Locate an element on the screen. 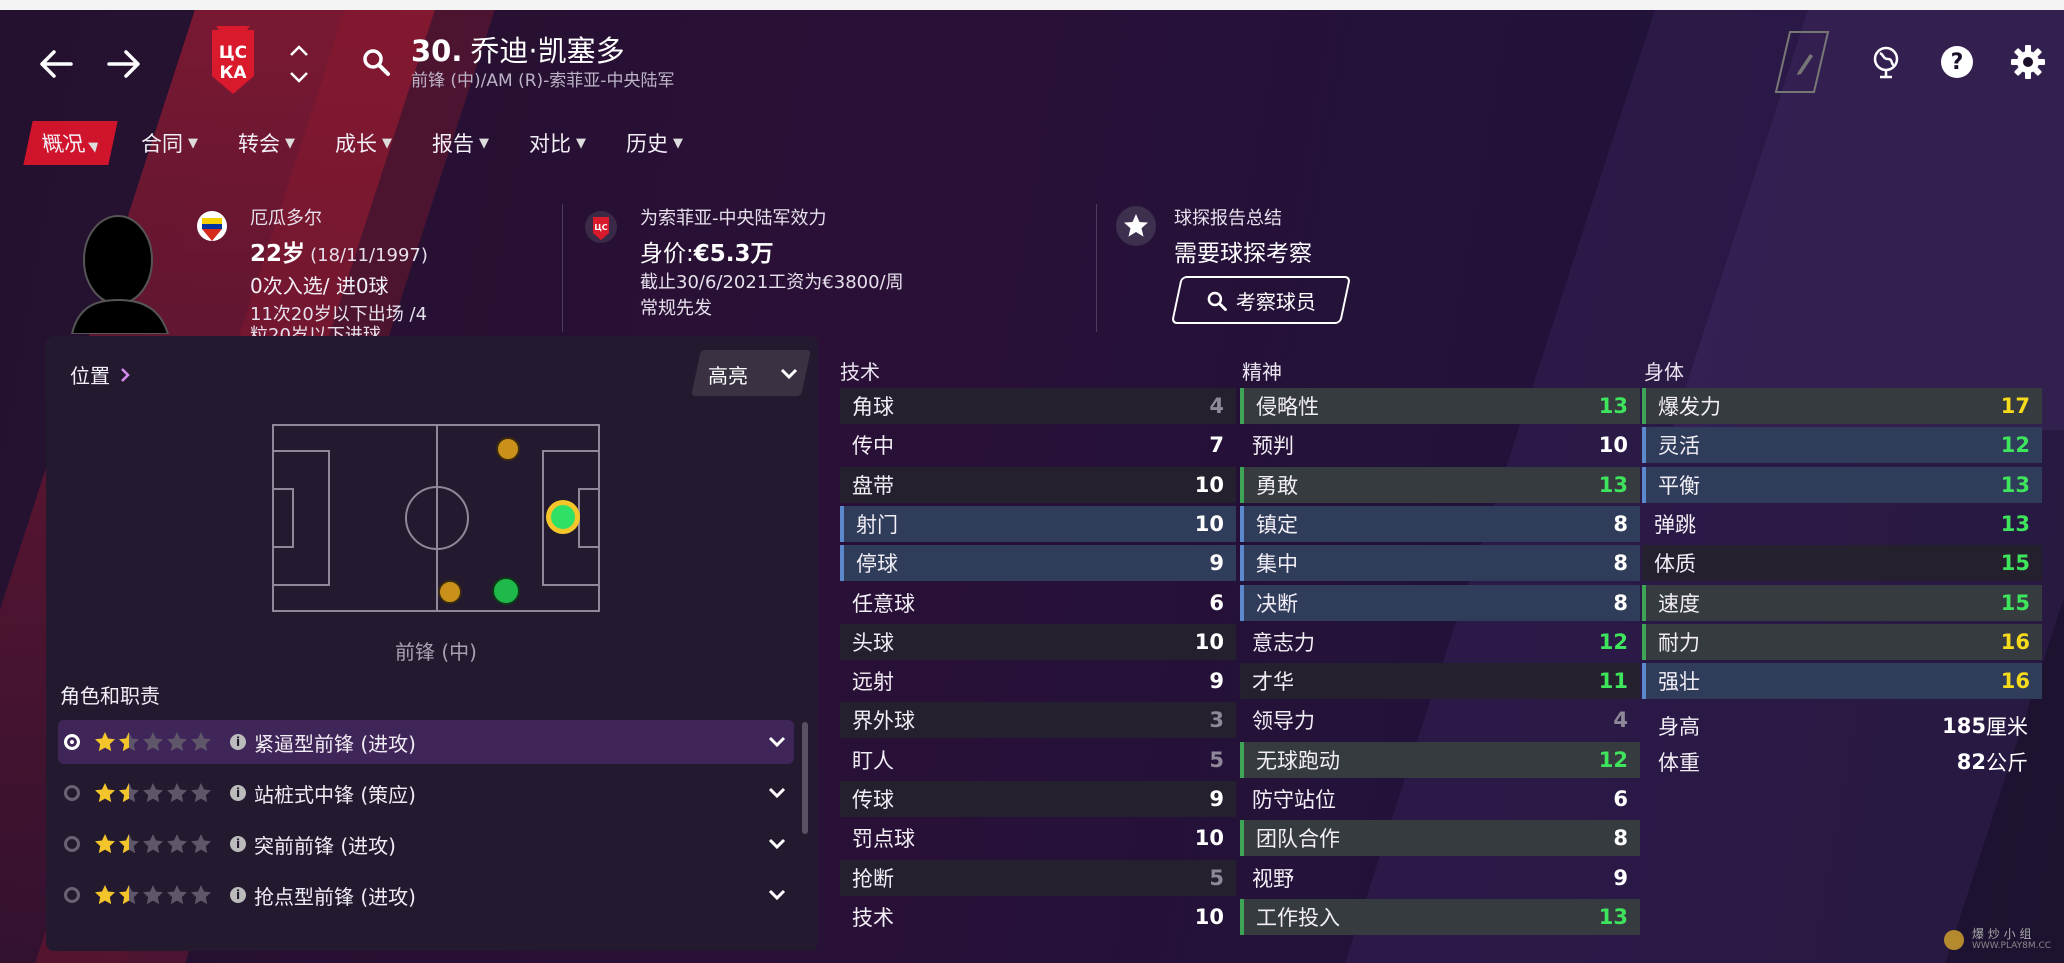  attribute-row: 体质 15 is located at coordinates (1842, 563).